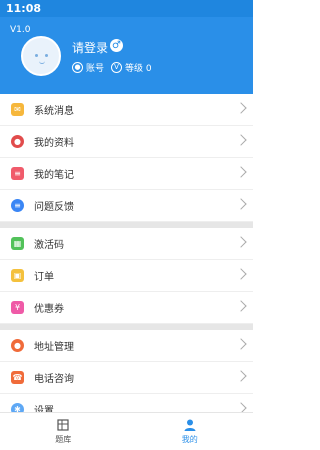 The image size is (320, 450). Describe the element at coordinates (63, 431) in the screenshot. I see `tab-question-bank: 题库` at that location.